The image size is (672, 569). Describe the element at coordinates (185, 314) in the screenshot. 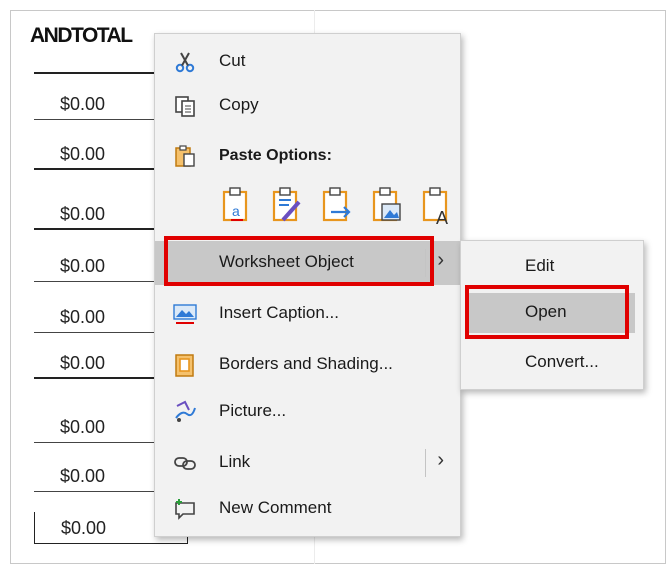

I see `caption-icon` at that location.